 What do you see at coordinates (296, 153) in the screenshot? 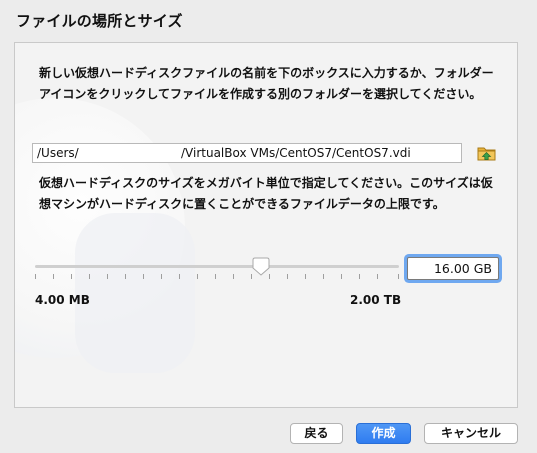
I see `path-end: /VirtualBox VMs/CentOS7/CentOS7.vdi` at bounding box center [296, 153].